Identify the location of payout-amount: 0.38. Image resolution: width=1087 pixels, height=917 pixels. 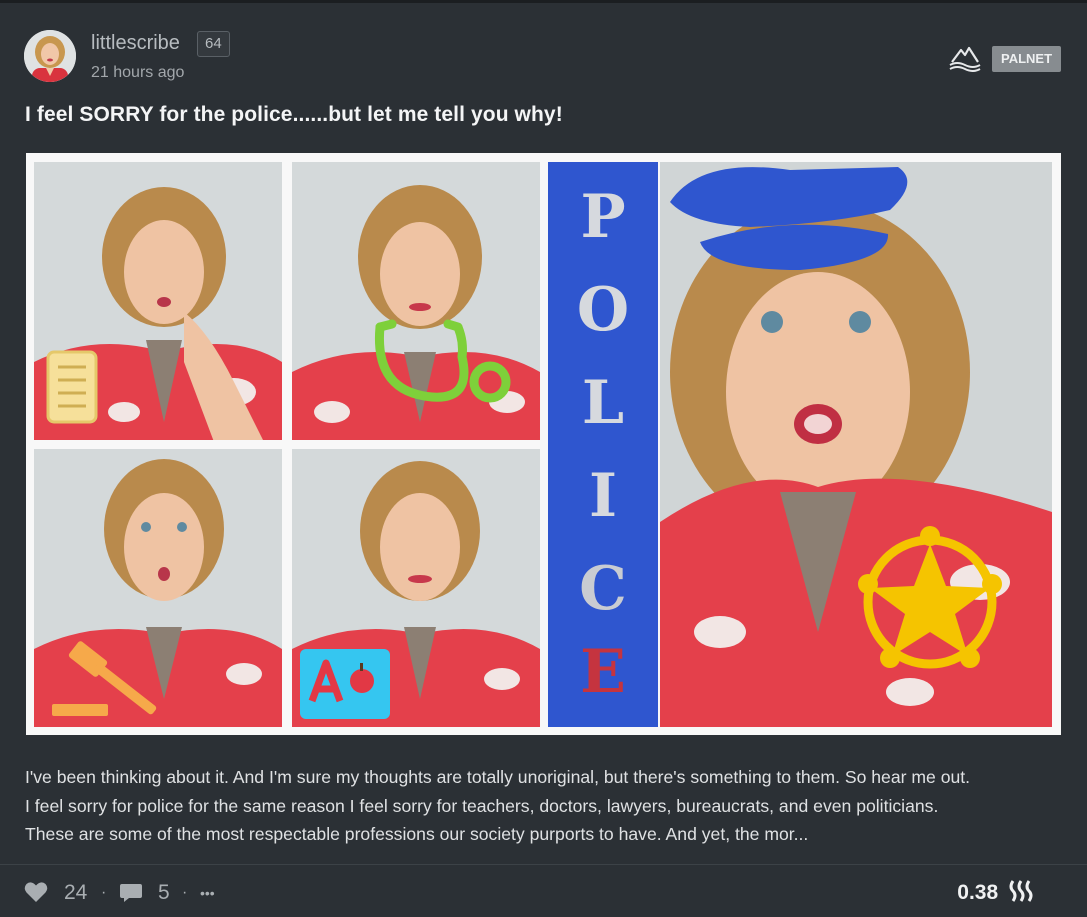
(978, 892).